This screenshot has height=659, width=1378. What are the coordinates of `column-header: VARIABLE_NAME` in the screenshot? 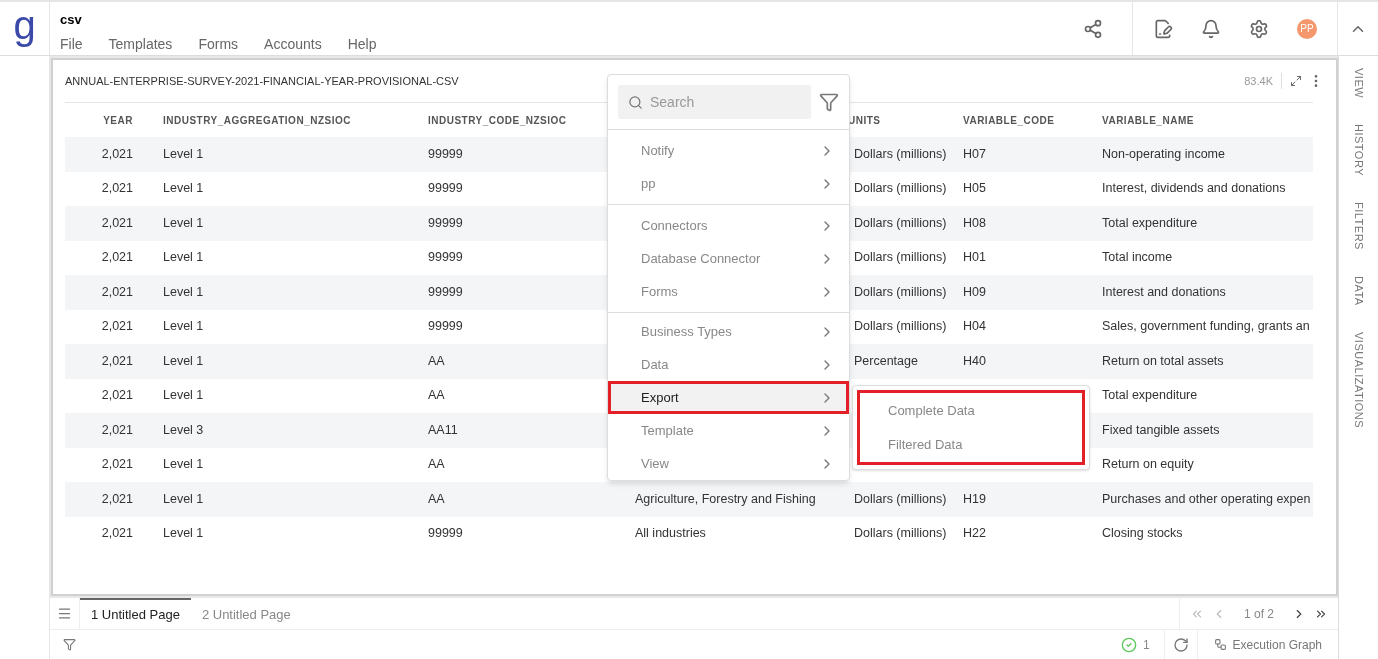 It's located at (1148, 120).